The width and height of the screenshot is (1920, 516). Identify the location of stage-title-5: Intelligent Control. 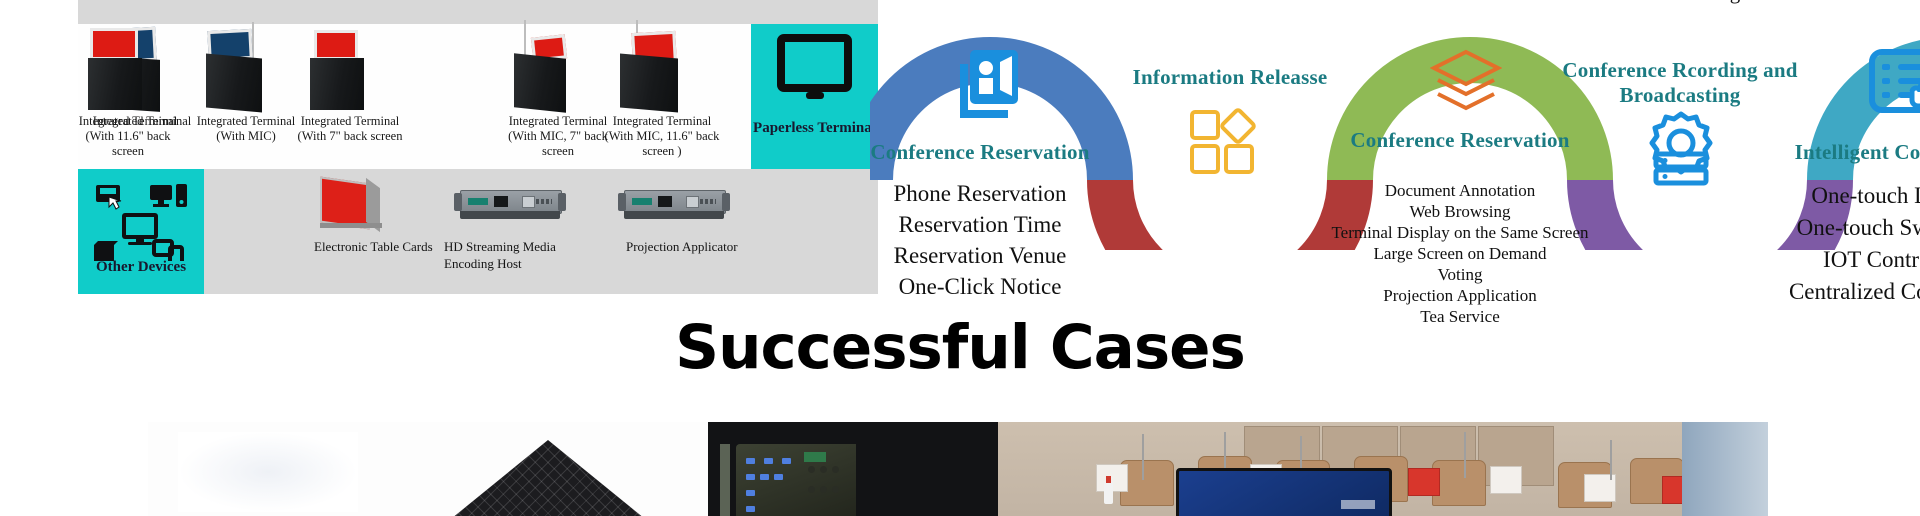
(1857, 152).